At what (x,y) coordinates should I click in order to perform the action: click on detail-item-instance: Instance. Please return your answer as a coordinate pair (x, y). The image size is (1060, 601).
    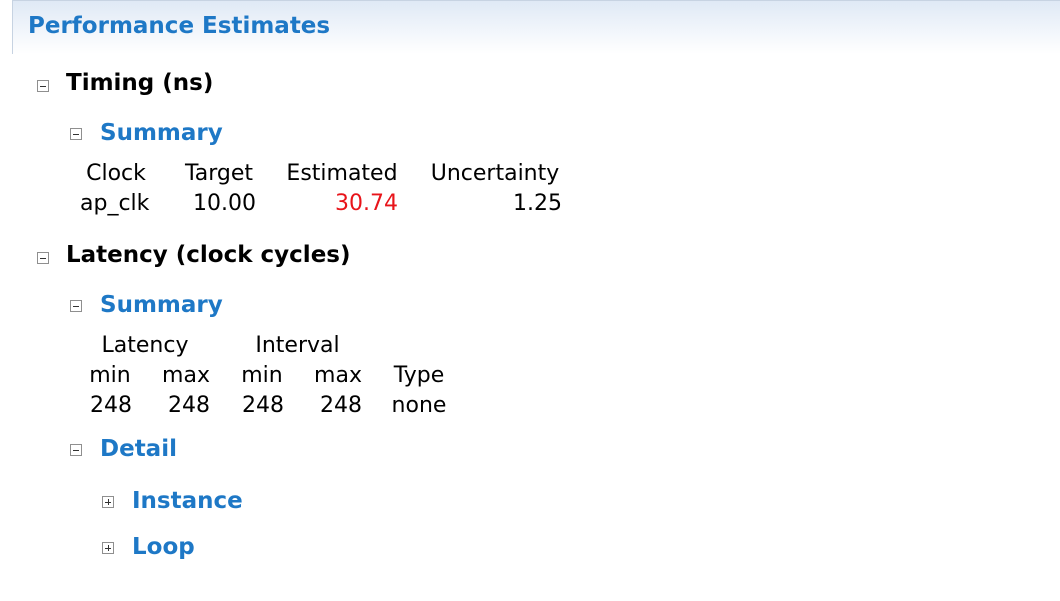
    Looking at the image, I should click on (187, 501).